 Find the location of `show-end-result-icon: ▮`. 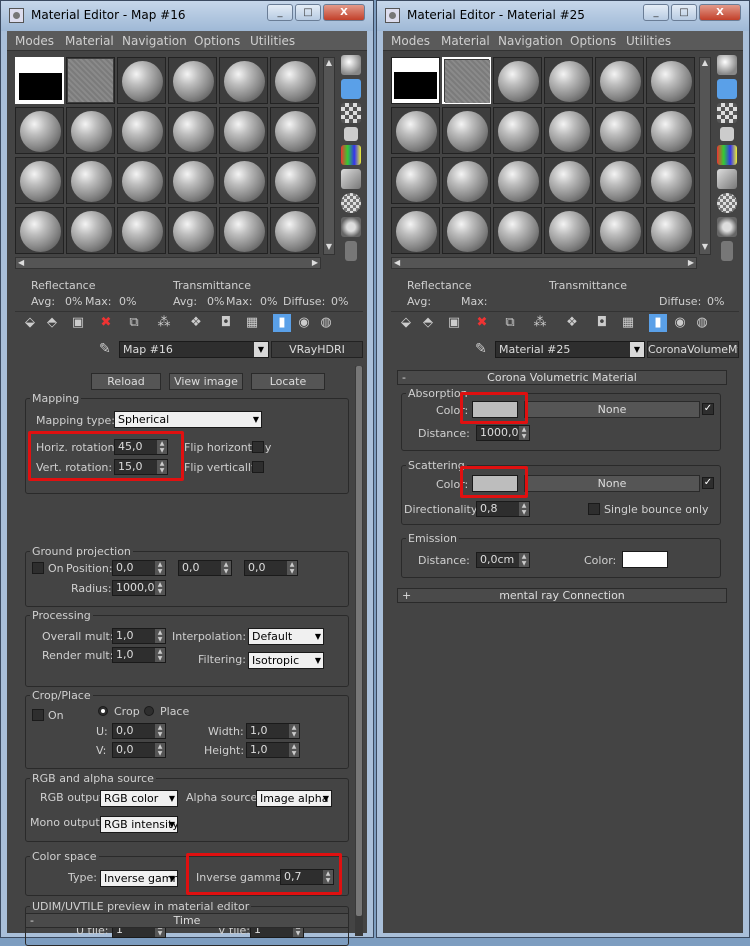

show-end-result-icon: ▮ is located at coordinates (658, 323).